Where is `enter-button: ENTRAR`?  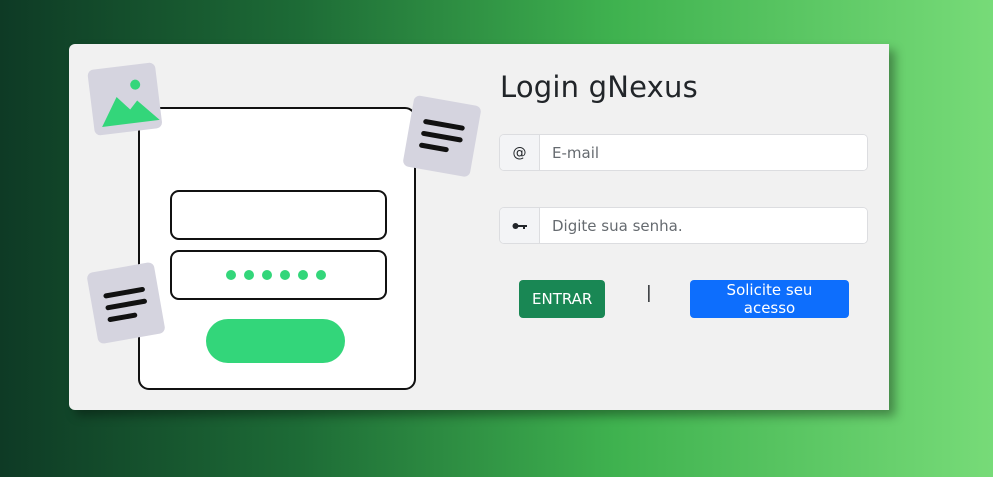
enter-button: ENTRAR is located at coordinates (562, 299).